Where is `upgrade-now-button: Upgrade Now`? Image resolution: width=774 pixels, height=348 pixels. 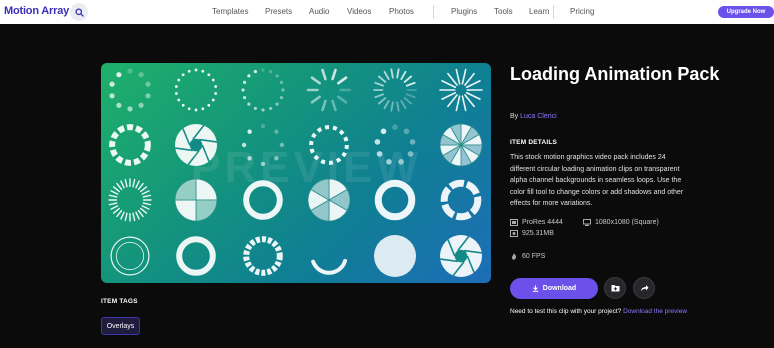 upgrade-now-button: Upgrade Now is located at coordinates (746, 12).